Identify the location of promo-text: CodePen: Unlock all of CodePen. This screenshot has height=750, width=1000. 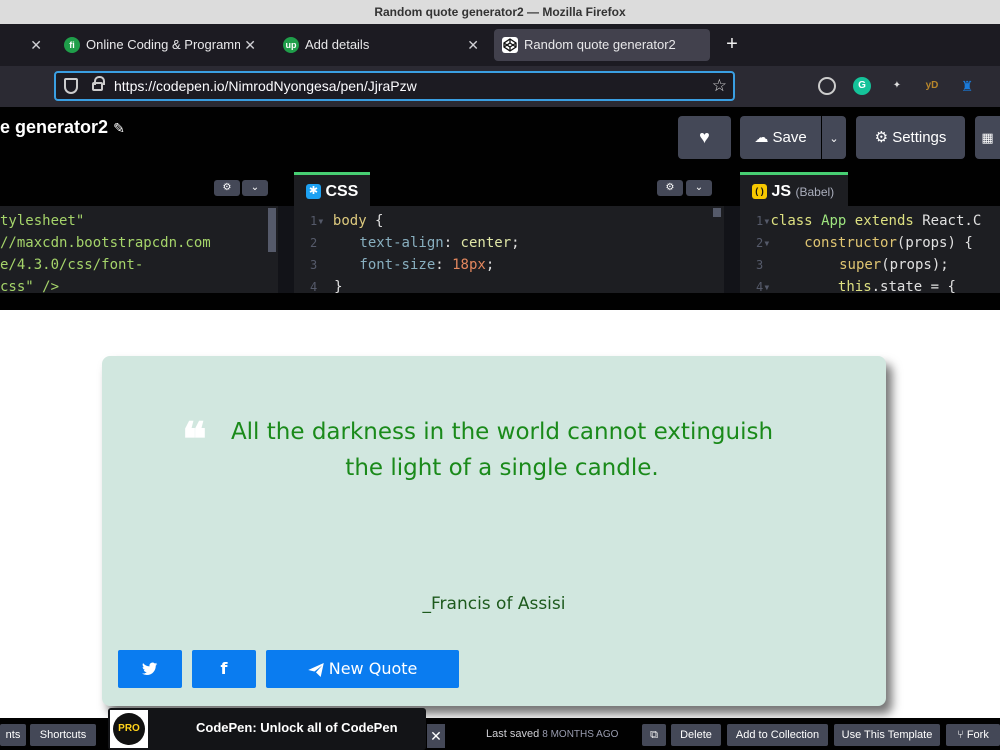
(297, 727).